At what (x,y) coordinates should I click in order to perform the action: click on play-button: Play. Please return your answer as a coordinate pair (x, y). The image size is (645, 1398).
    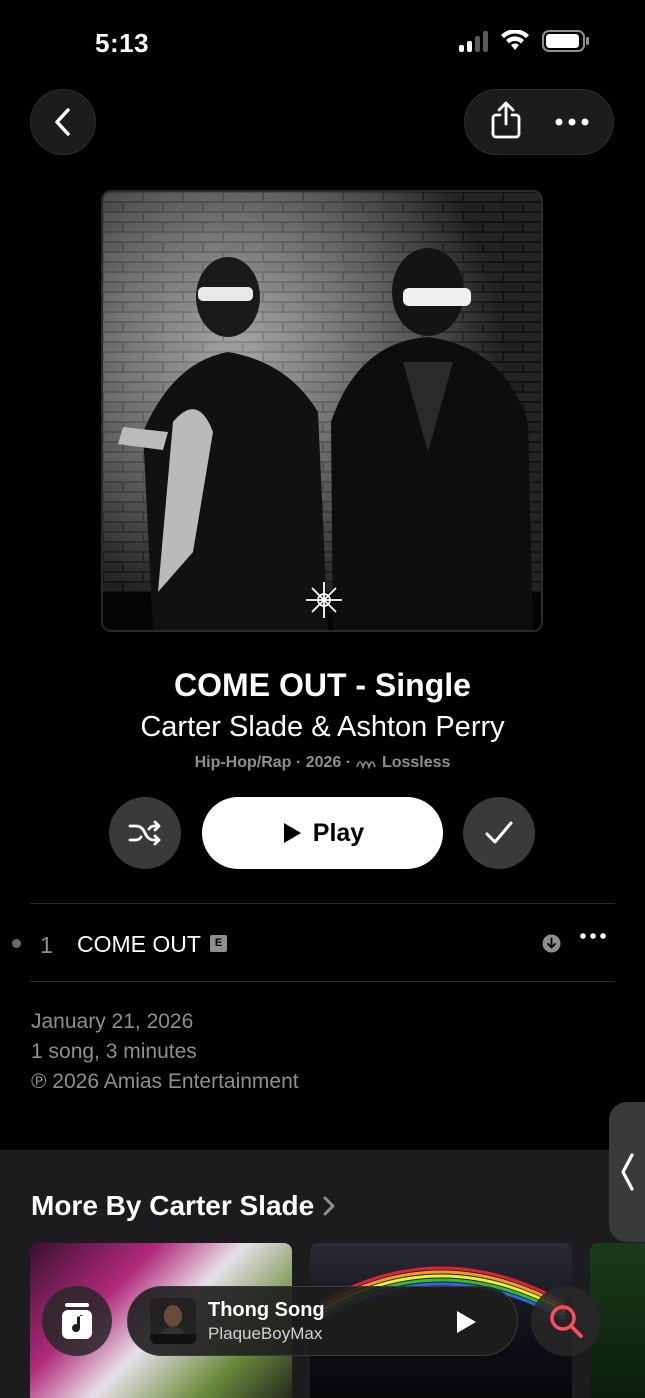
    Looking at the image, I should click on (322, 833).